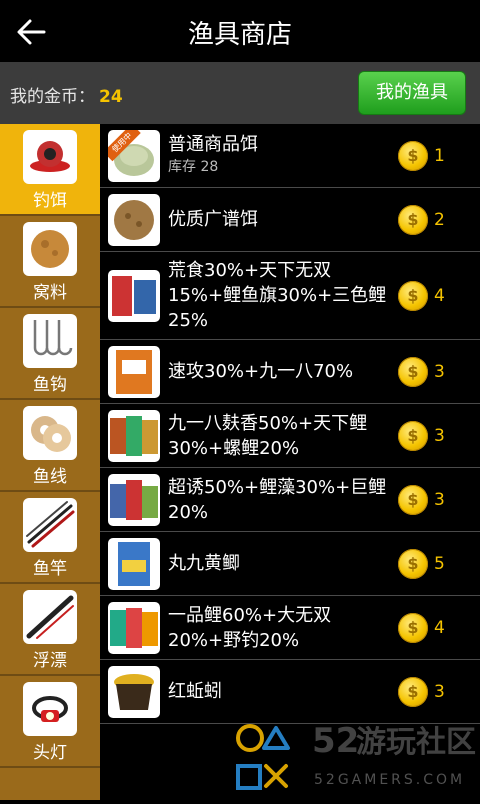 The width and height of the screenshot is (480, 804). Describe the element at coordinates (50, 753) in the screenshot. I see `category-label: 头灯` at that location.